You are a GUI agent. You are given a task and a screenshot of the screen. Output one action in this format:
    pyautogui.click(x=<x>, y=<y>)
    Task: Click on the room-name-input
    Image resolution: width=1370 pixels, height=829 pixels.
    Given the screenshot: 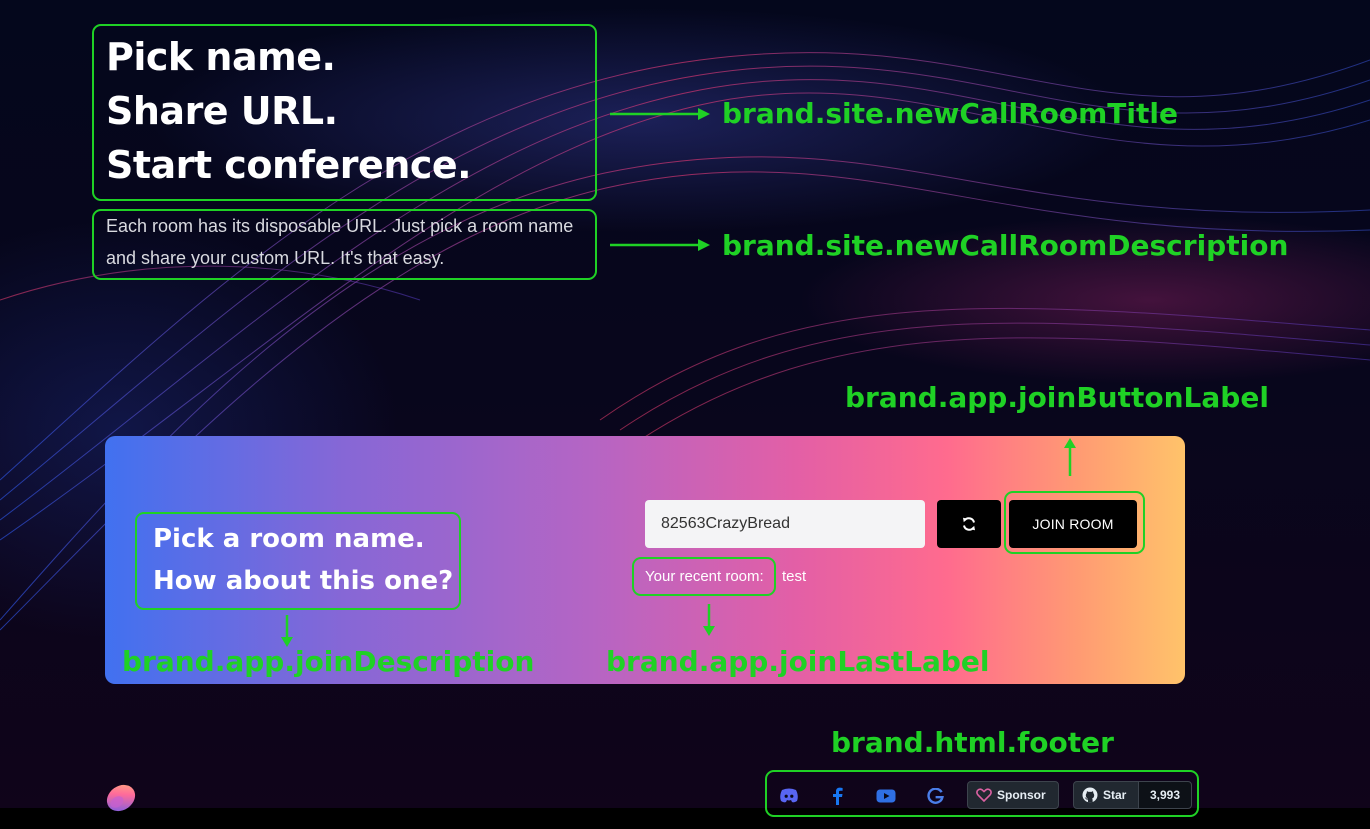 What is the action you would take?
    pyautogui.click(x=785, y=524)
    